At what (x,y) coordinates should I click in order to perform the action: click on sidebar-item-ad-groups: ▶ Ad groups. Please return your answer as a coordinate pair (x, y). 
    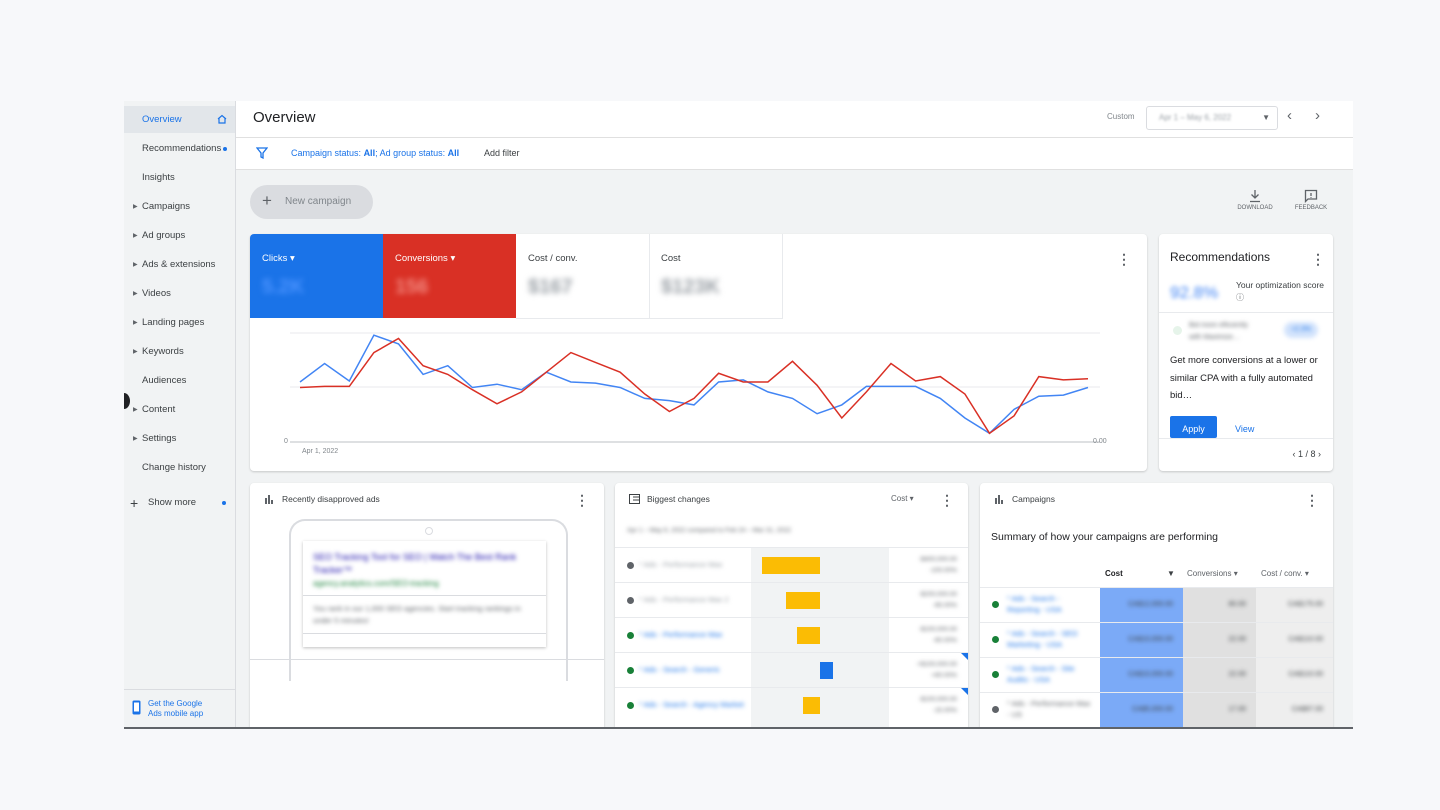
    Looking at the image, I should click on (179, 235).